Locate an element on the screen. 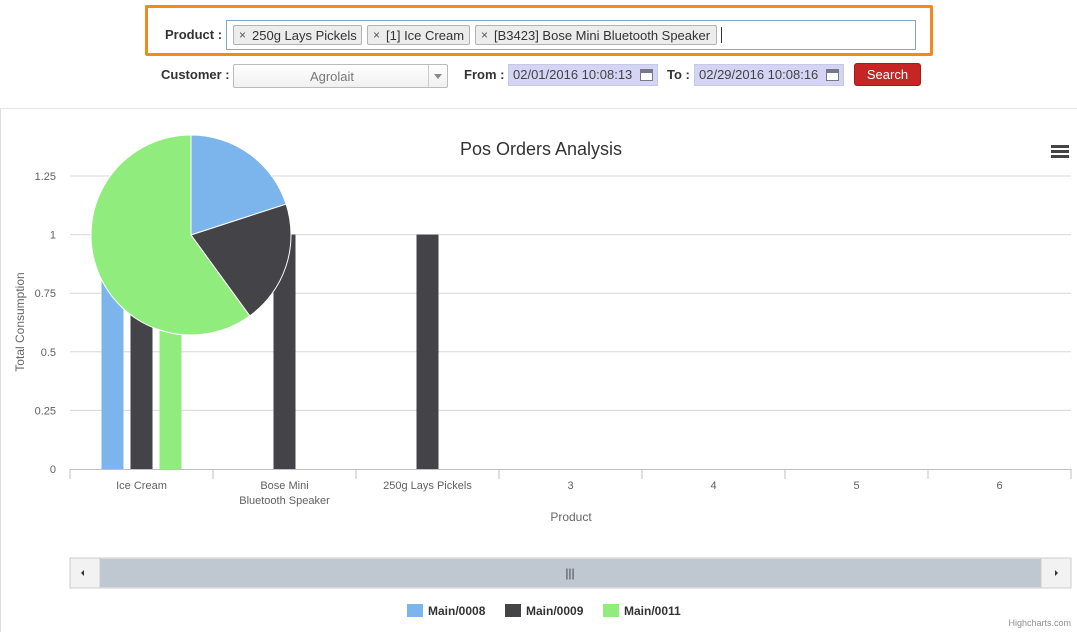 The width and height of the screenshot is (1077, 632). scrollbar-grip-icon: ||| is located at coordinates (569, 573).